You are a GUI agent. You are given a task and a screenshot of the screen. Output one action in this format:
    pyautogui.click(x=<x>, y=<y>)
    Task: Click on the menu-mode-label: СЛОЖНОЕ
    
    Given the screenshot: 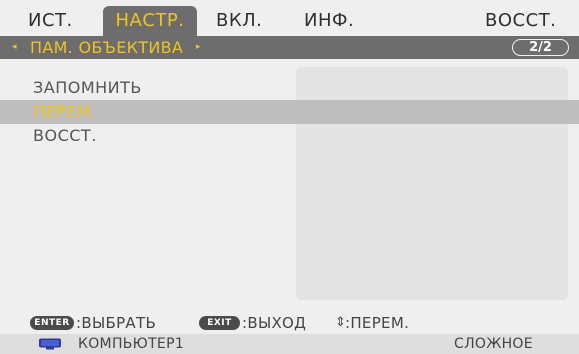 What is the action you would take?
    pyautogui.click(x=493, y=344)
    